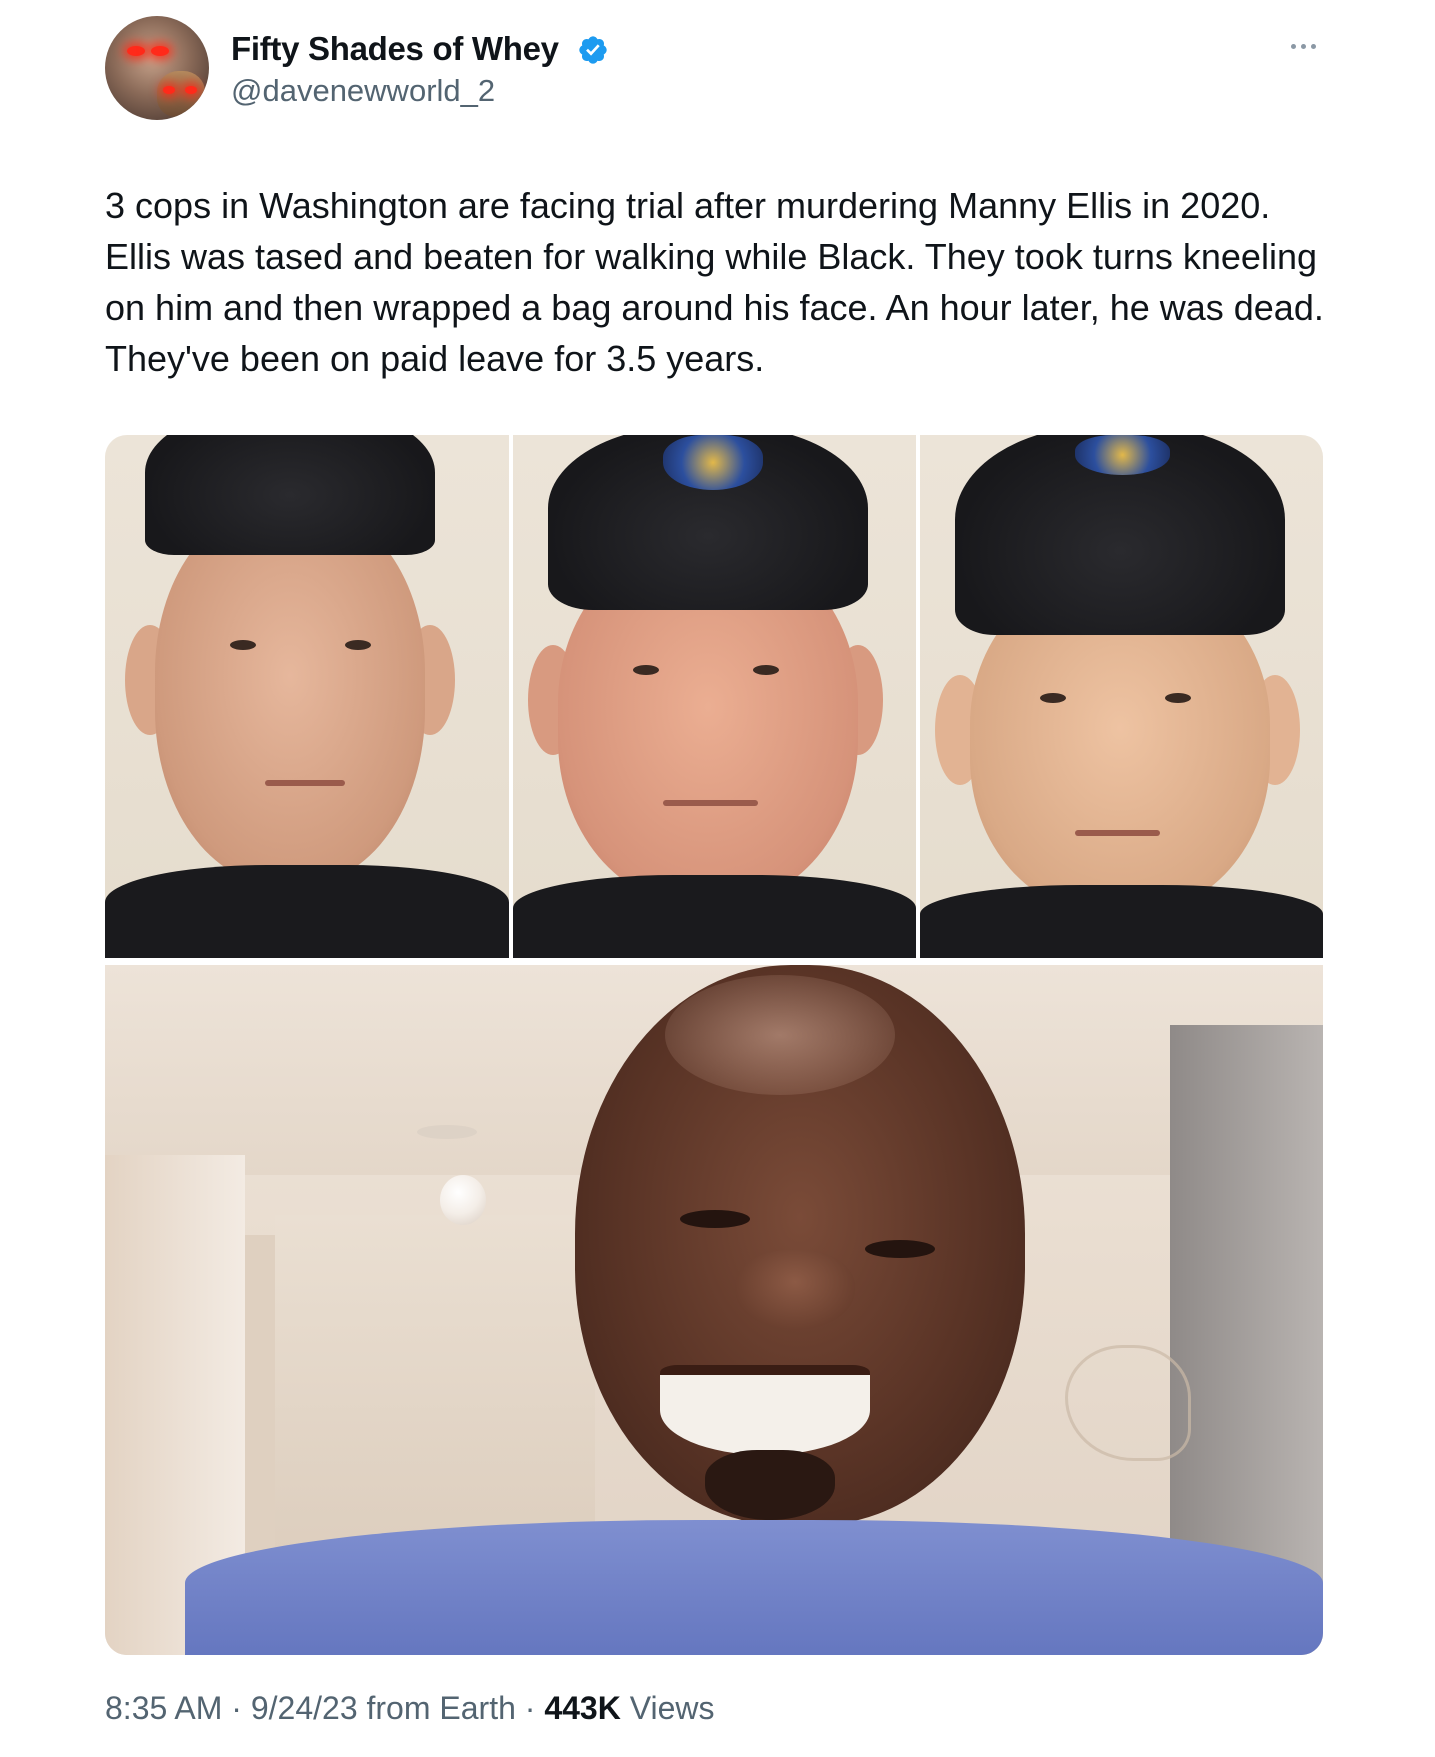  What do you see at coordinates (181, 94) in the screenshot?
I see `avatar-dog` at bounding box center [181, 94].